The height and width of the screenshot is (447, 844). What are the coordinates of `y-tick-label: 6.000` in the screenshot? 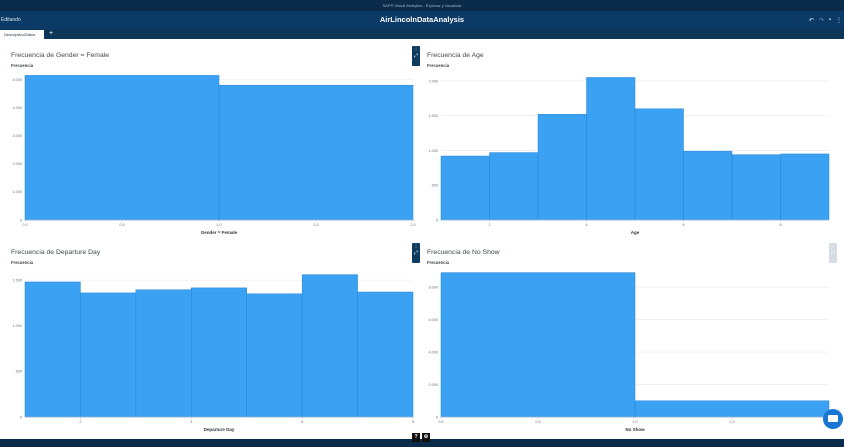 It's located at (433, 320).